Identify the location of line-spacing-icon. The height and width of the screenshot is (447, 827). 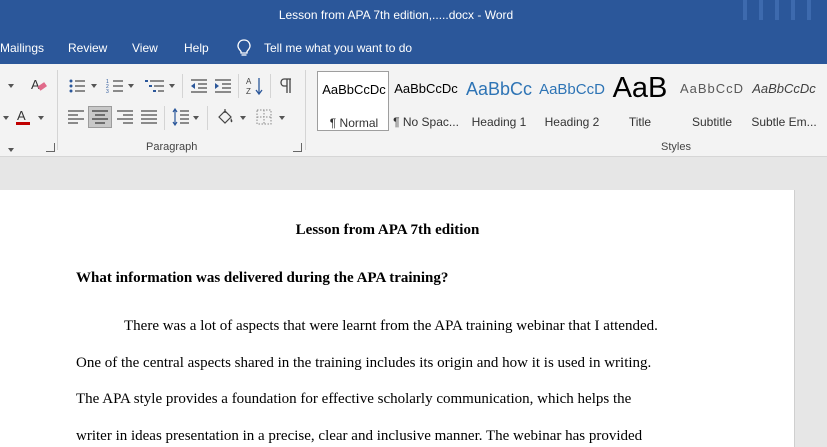
(181, 117).